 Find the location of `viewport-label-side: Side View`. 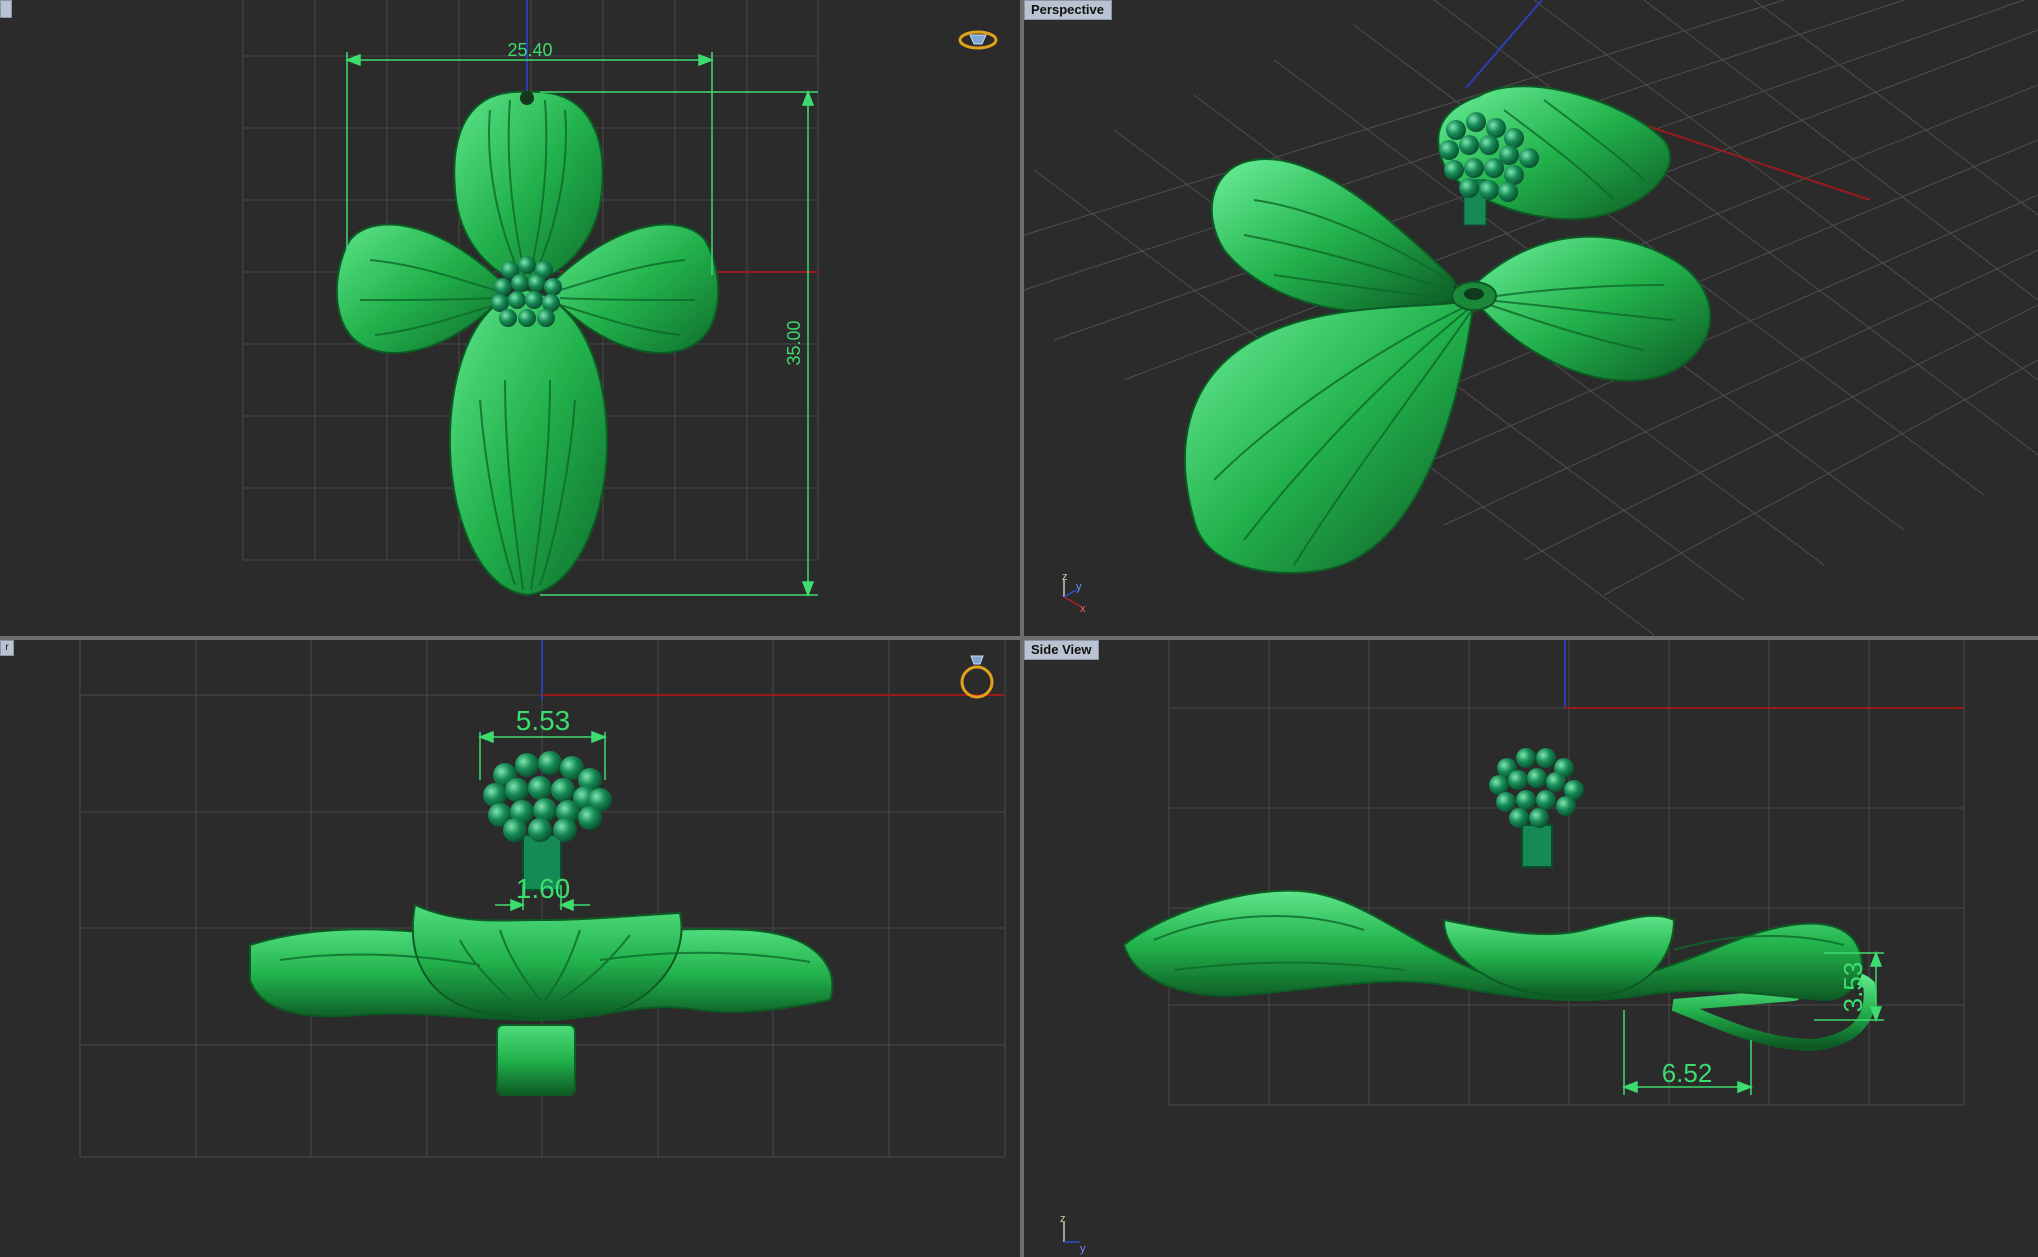

viewport-label-side: Side View is located at coordinates (1062, 650).